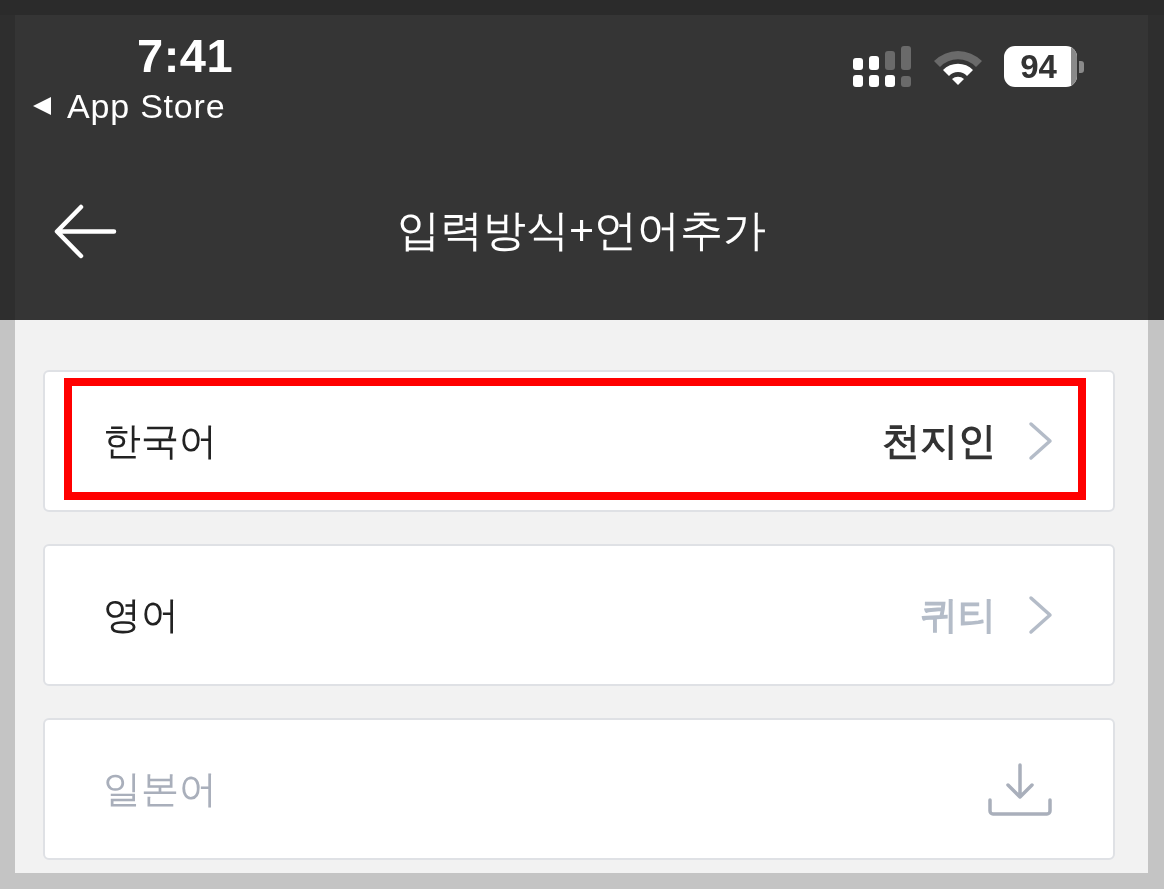 This screenshot has height=889, width=1164. Describe the element at coordinates (579, 615) in the screenshot. I see `language-row: 영어 퀴티` at that location.